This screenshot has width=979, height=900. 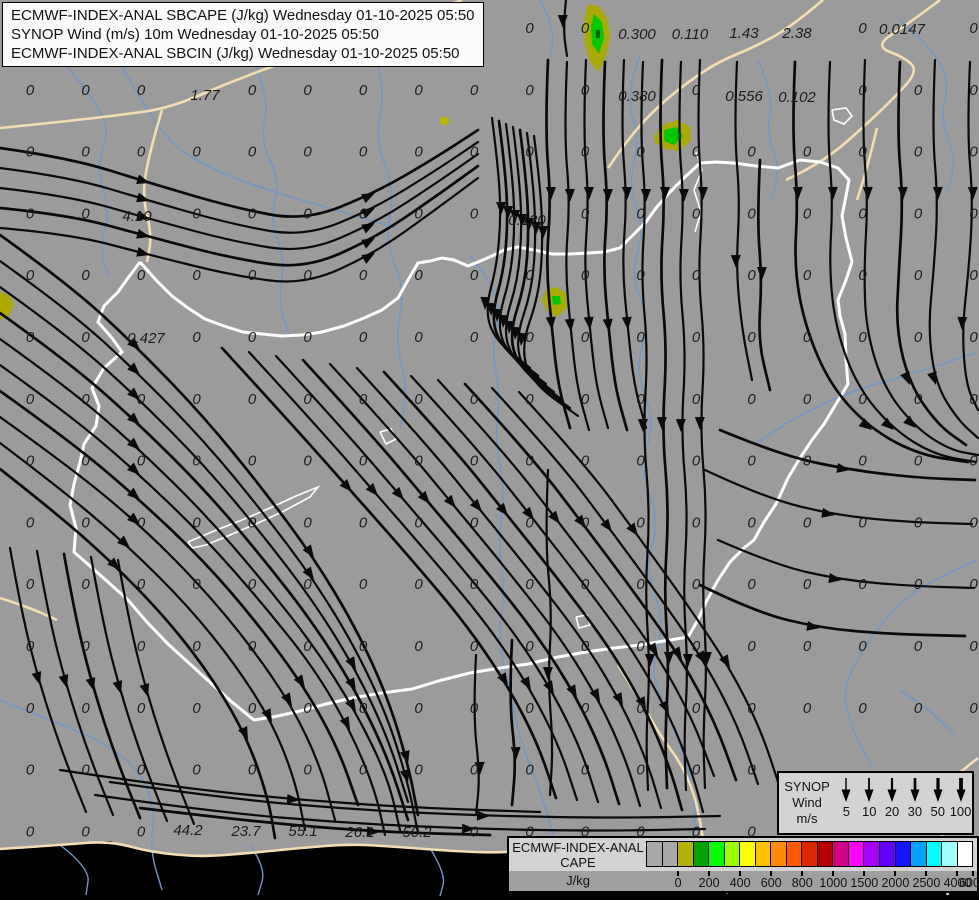 What do you see at coordinates (137, 216) in the screenshot?
I see `value-label: 4.10` at bounding box center [137, 216].